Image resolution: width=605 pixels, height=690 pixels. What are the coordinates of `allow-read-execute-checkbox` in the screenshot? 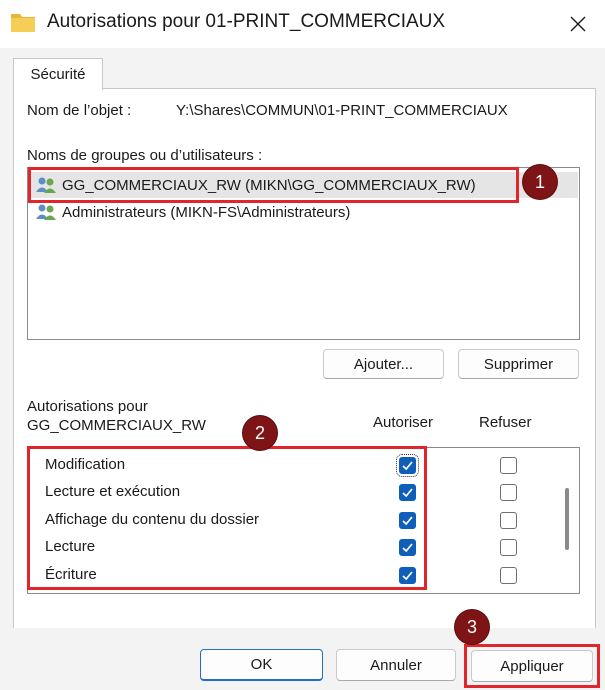 It's located at (407, 492).